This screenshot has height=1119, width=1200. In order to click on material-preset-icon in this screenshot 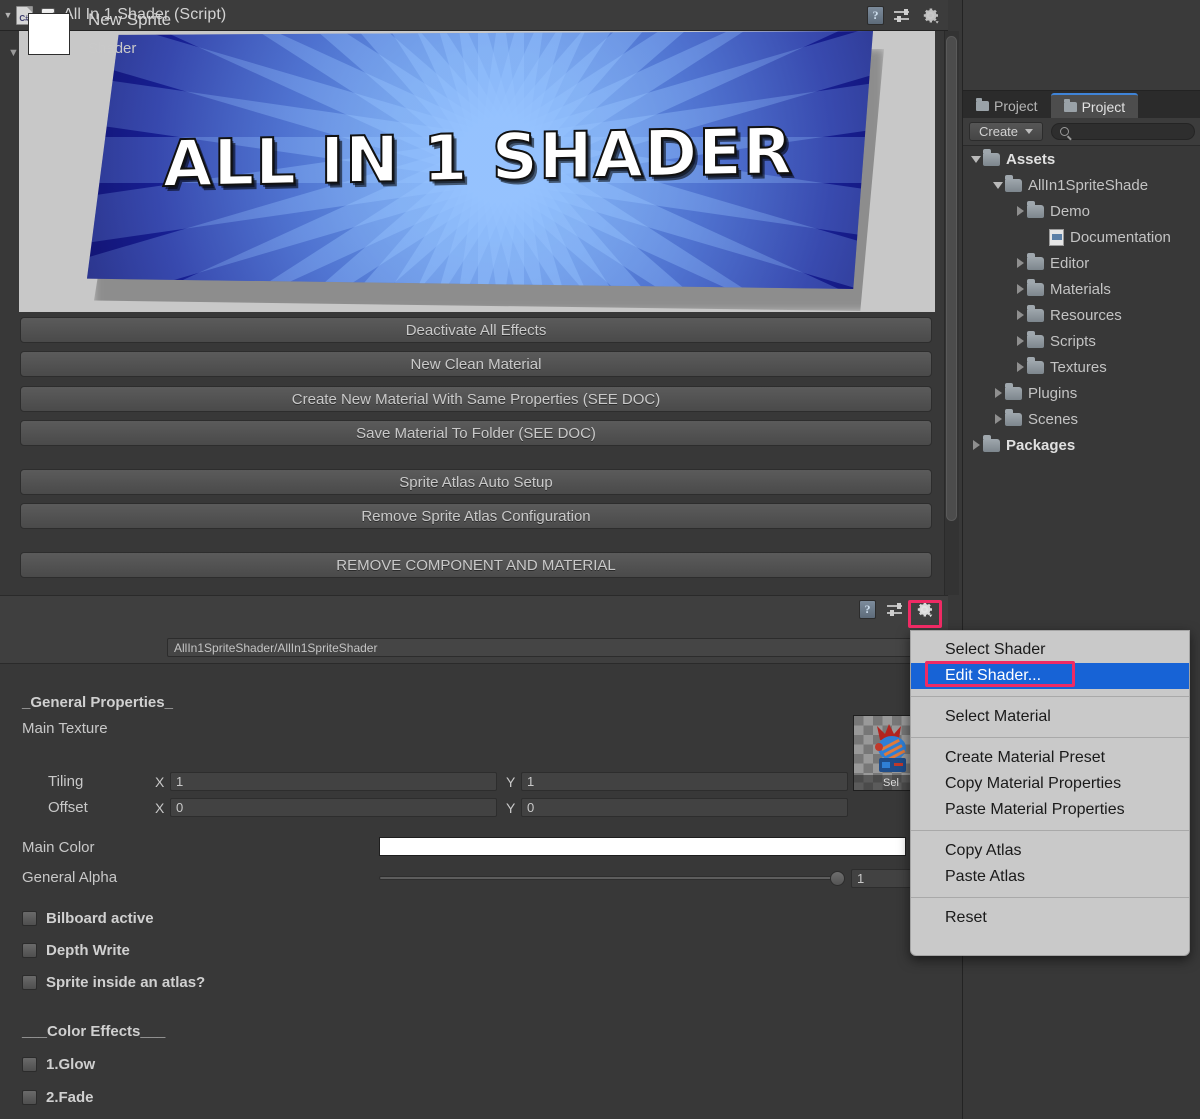, I will do `click(895, 609)`.